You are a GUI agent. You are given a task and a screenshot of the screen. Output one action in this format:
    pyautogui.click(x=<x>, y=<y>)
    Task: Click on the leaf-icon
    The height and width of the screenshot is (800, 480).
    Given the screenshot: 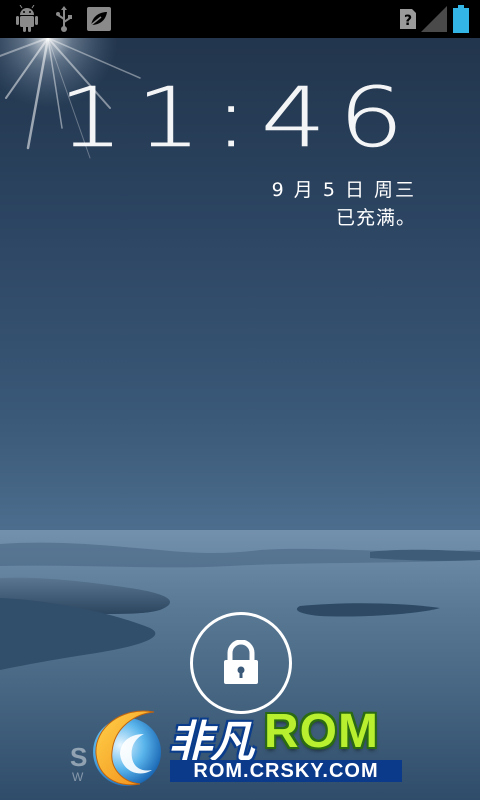 What is the action you would take?
    pyautogui.click(x=99, y=19)
    